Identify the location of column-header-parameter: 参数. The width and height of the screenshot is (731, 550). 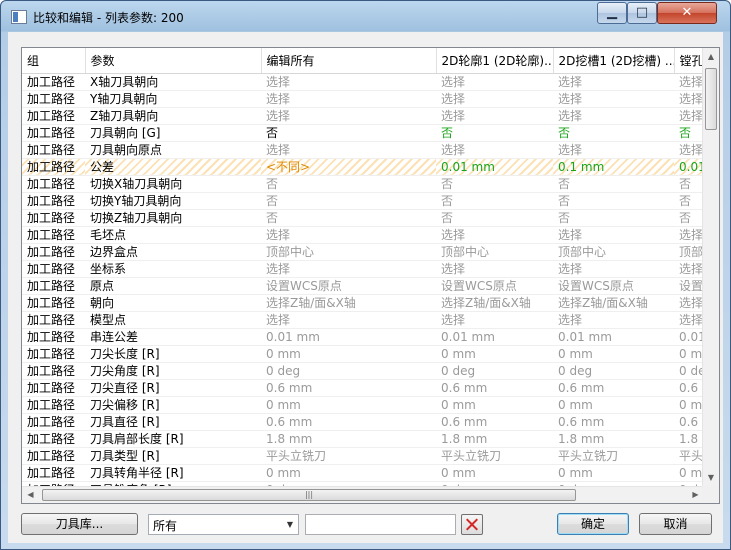
(173, 61).